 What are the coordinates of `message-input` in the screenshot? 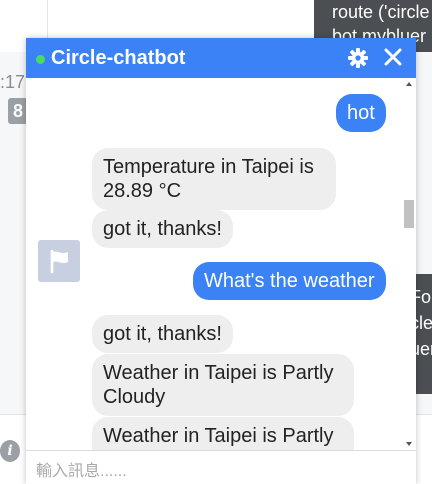 It's located at (216, 471).